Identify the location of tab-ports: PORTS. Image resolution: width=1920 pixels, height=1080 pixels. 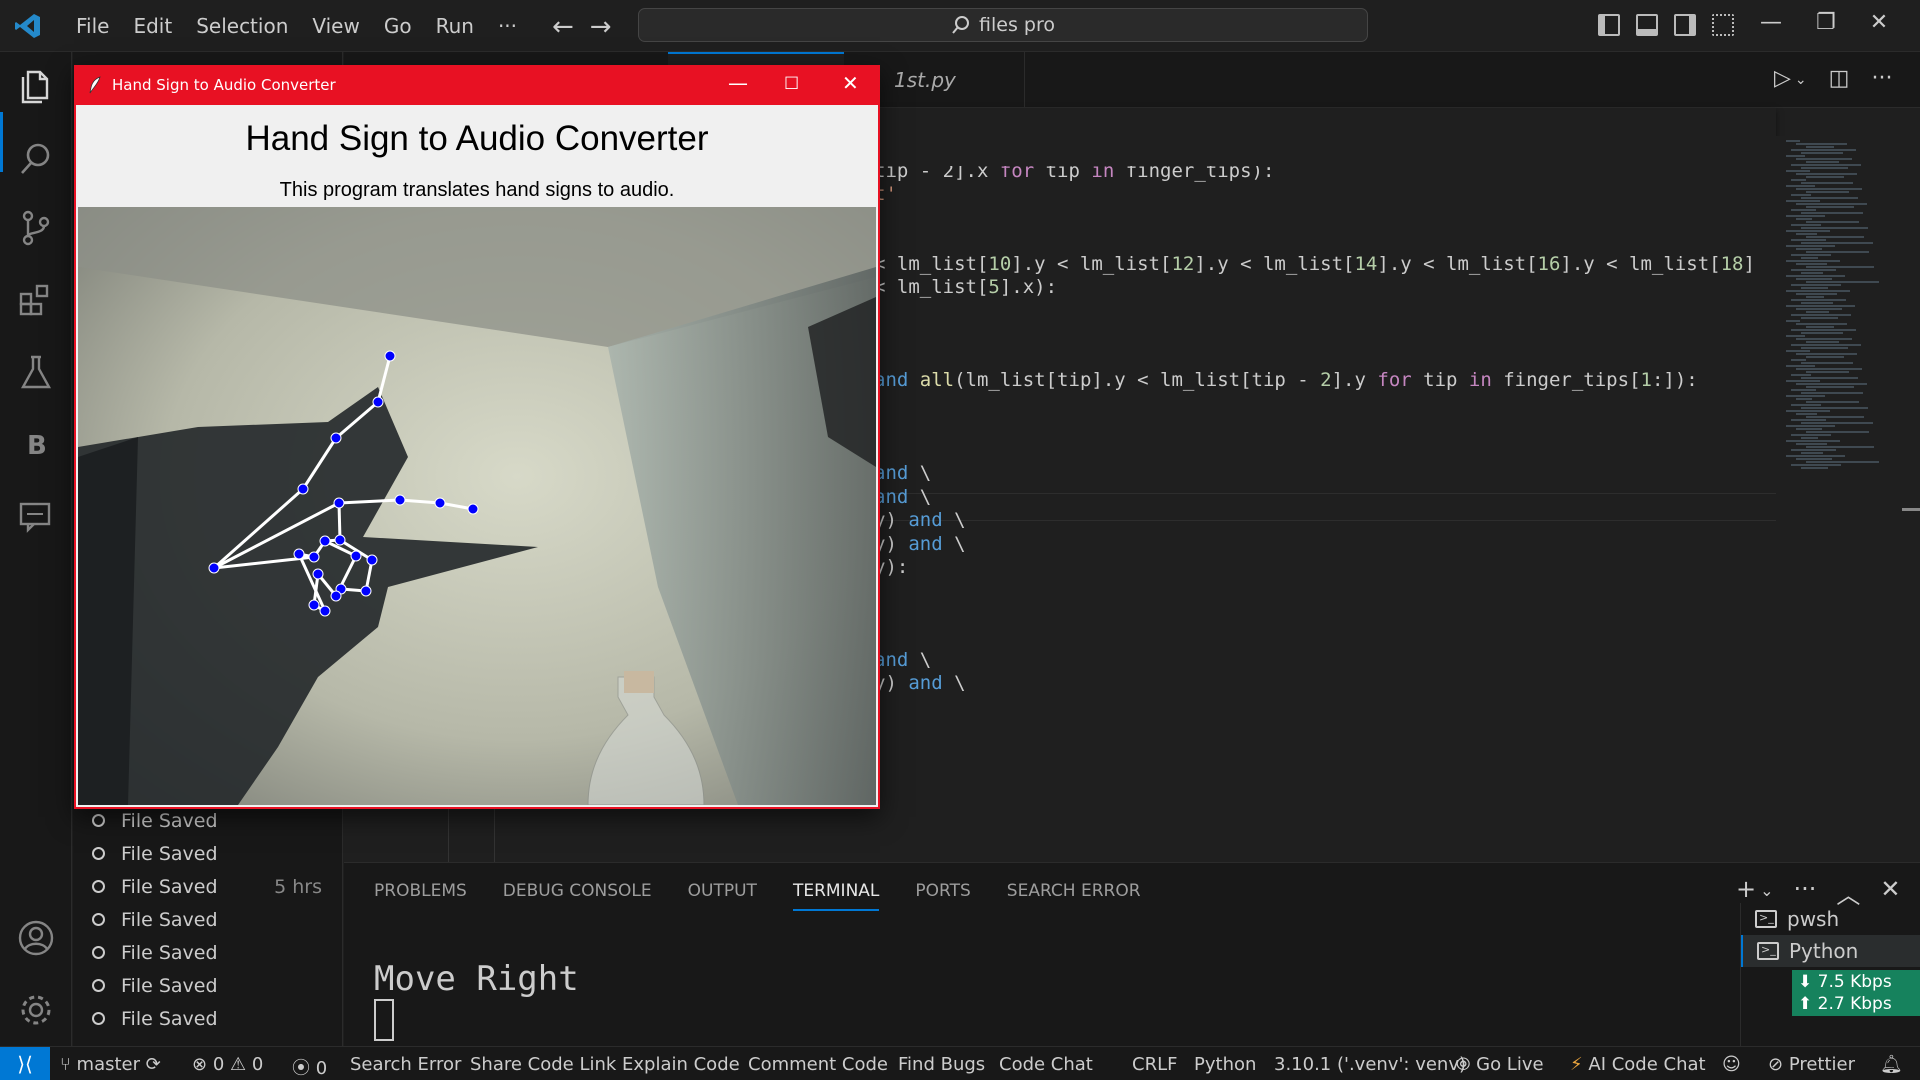
(942, 896).